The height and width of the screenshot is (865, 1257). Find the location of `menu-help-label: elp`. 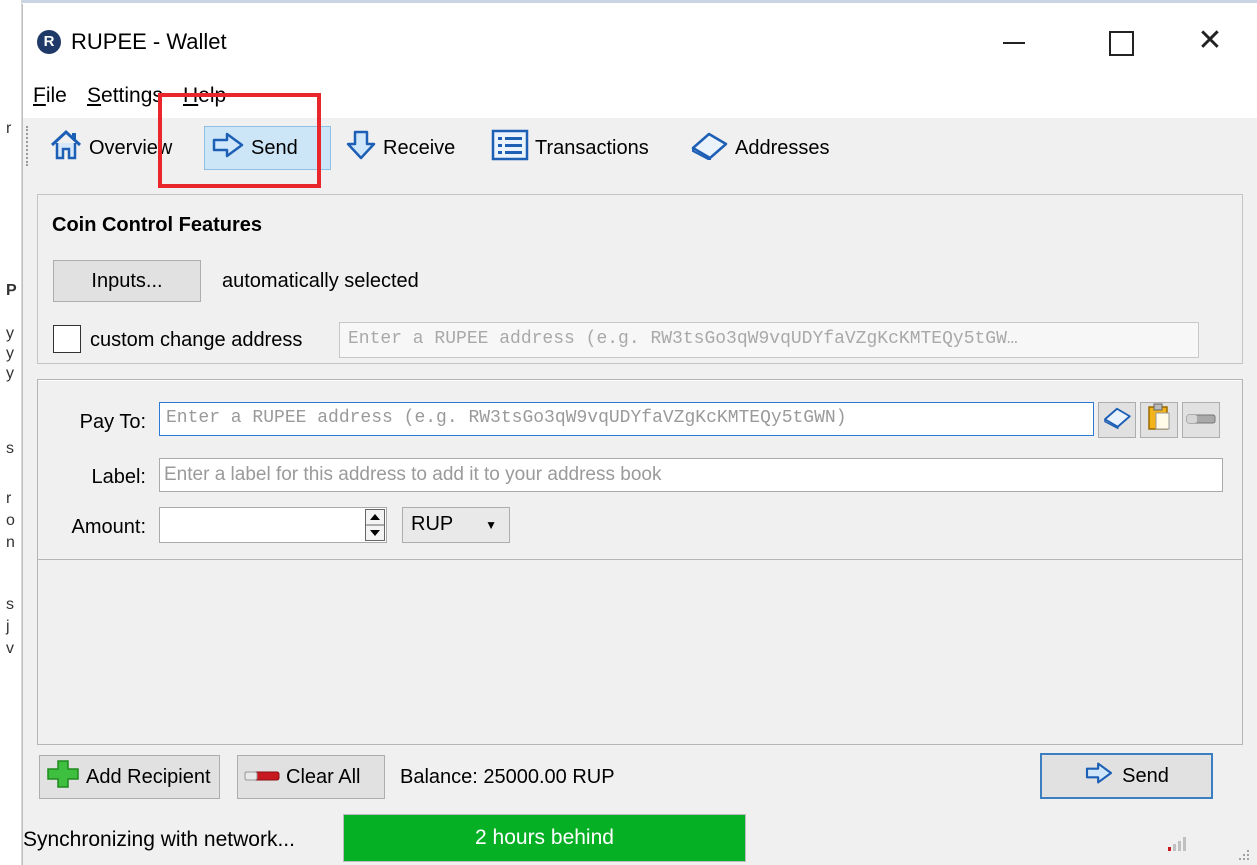

menu-help-label: elp is located at coordinates (212, 95).